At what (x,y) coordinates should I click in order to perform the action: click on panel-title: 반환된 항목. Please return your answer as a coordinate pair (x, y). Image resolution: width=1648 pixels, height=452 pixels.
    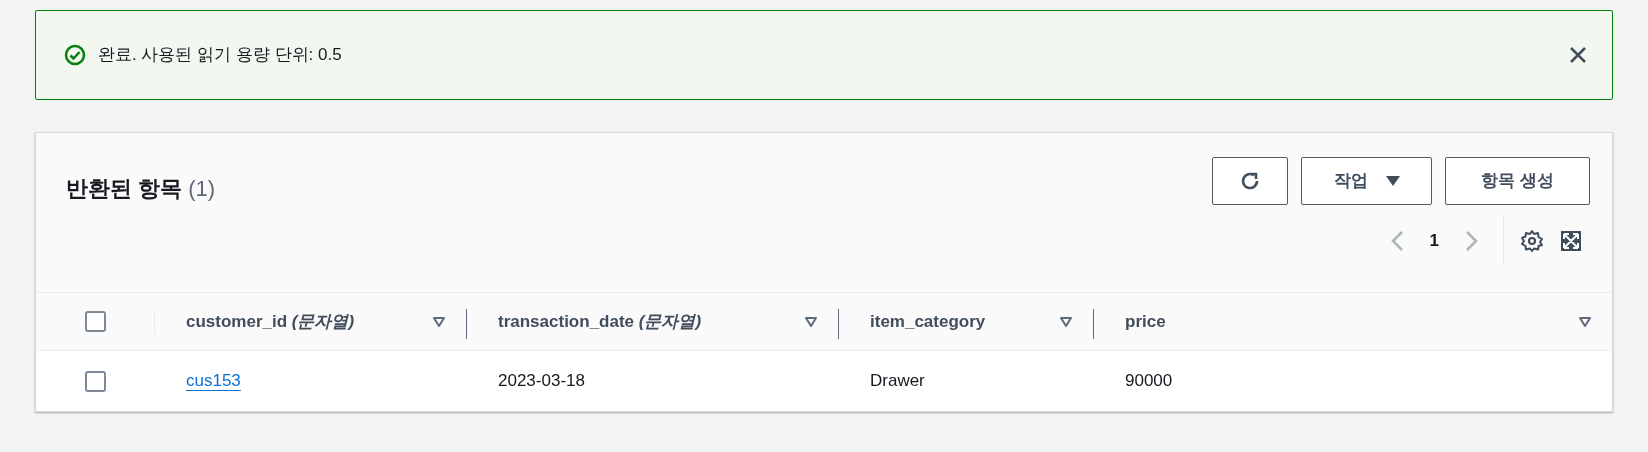
    Looking at the image, I should click on (124, 188).